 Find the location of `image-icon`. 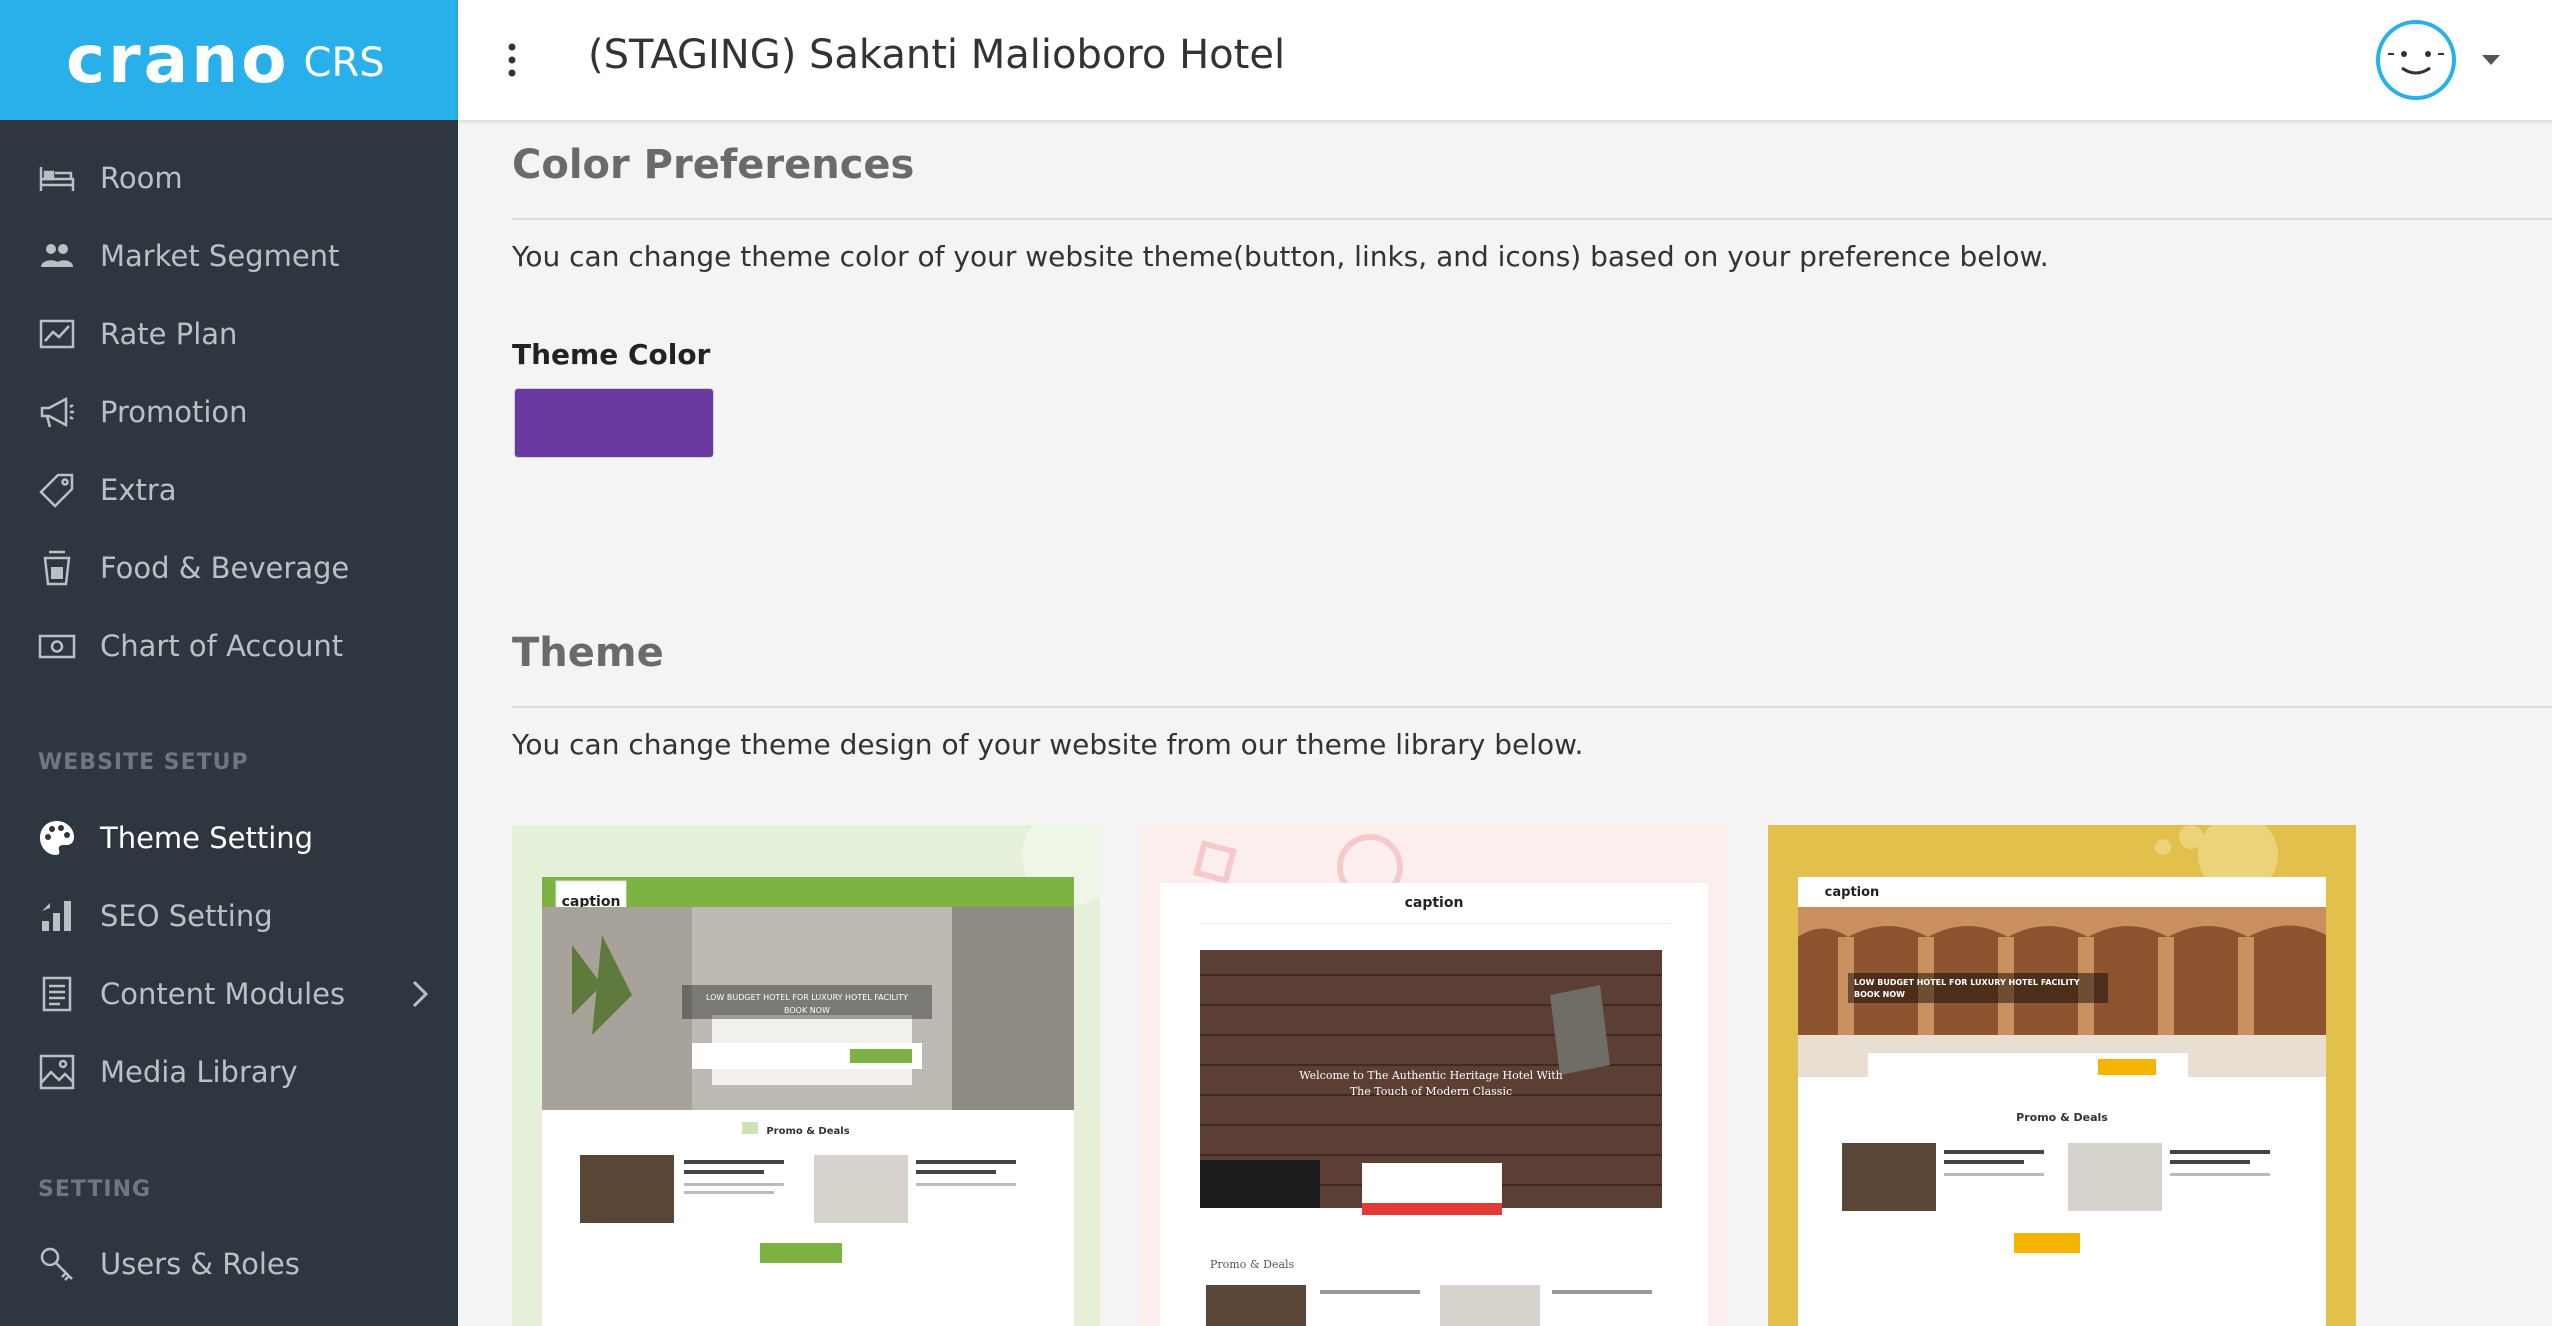

image-icon is located at coordinates (57, 1072).